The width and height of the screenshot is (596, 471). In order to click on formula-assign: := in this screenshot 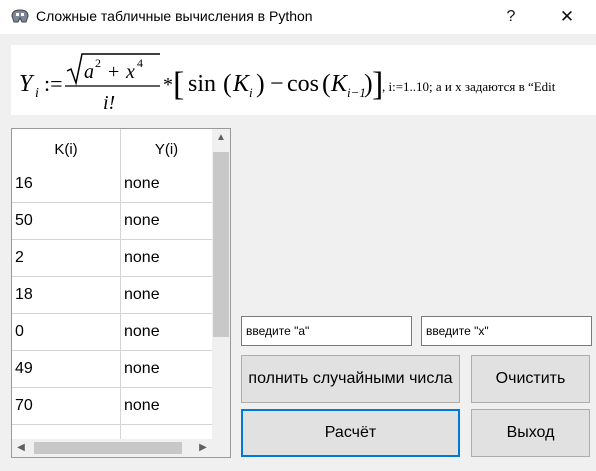, I will do `click(53, 83)`.